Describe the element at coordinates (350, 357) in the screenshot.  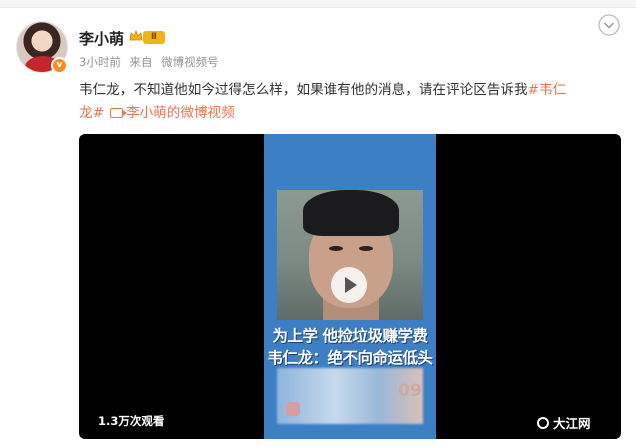
I see `video-caption-line2: 韦仁龙：绝不向命运低头` at that location.